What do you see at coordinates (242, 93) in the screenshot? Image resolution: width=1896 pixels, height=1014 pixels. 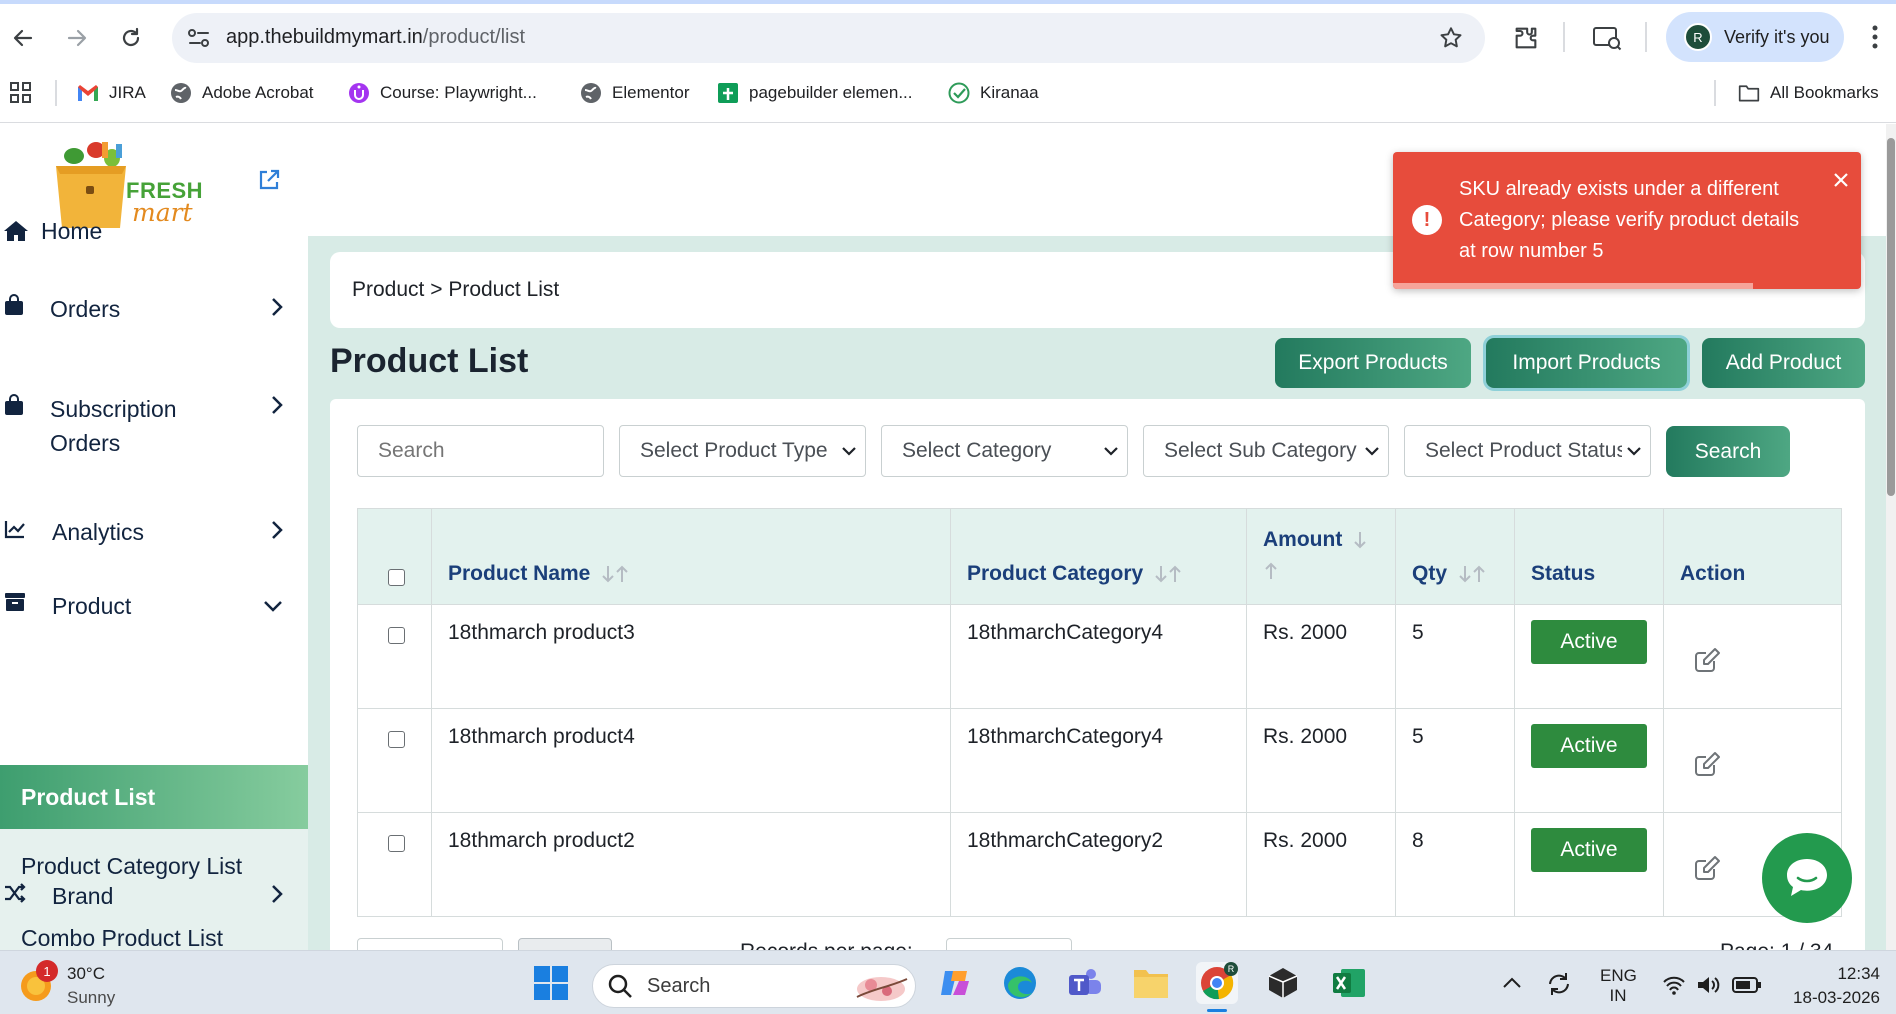 I see `bookmark-adobe-acrobat: Adobe Acrobat` at bounding box center [242, 93].